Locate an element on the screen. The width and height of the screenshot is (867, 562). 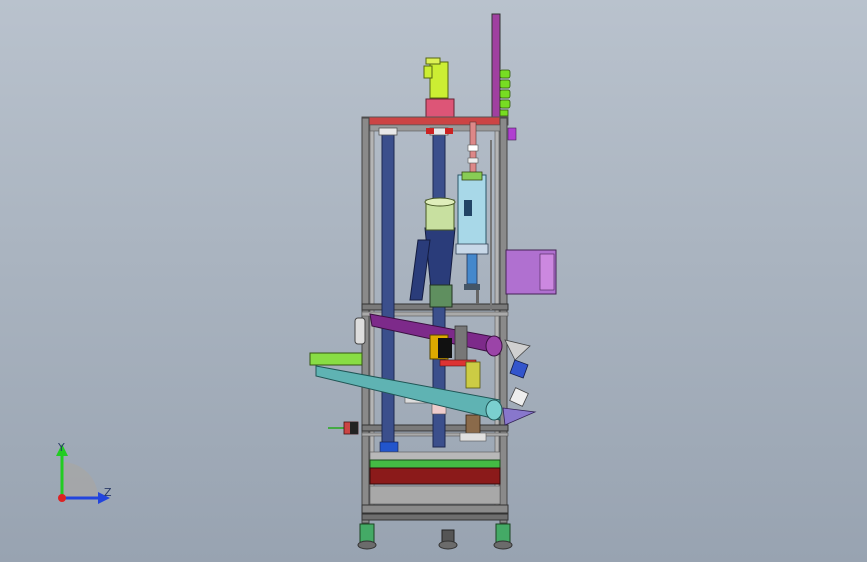
central-cylinder is located at coordinates (432, 252).